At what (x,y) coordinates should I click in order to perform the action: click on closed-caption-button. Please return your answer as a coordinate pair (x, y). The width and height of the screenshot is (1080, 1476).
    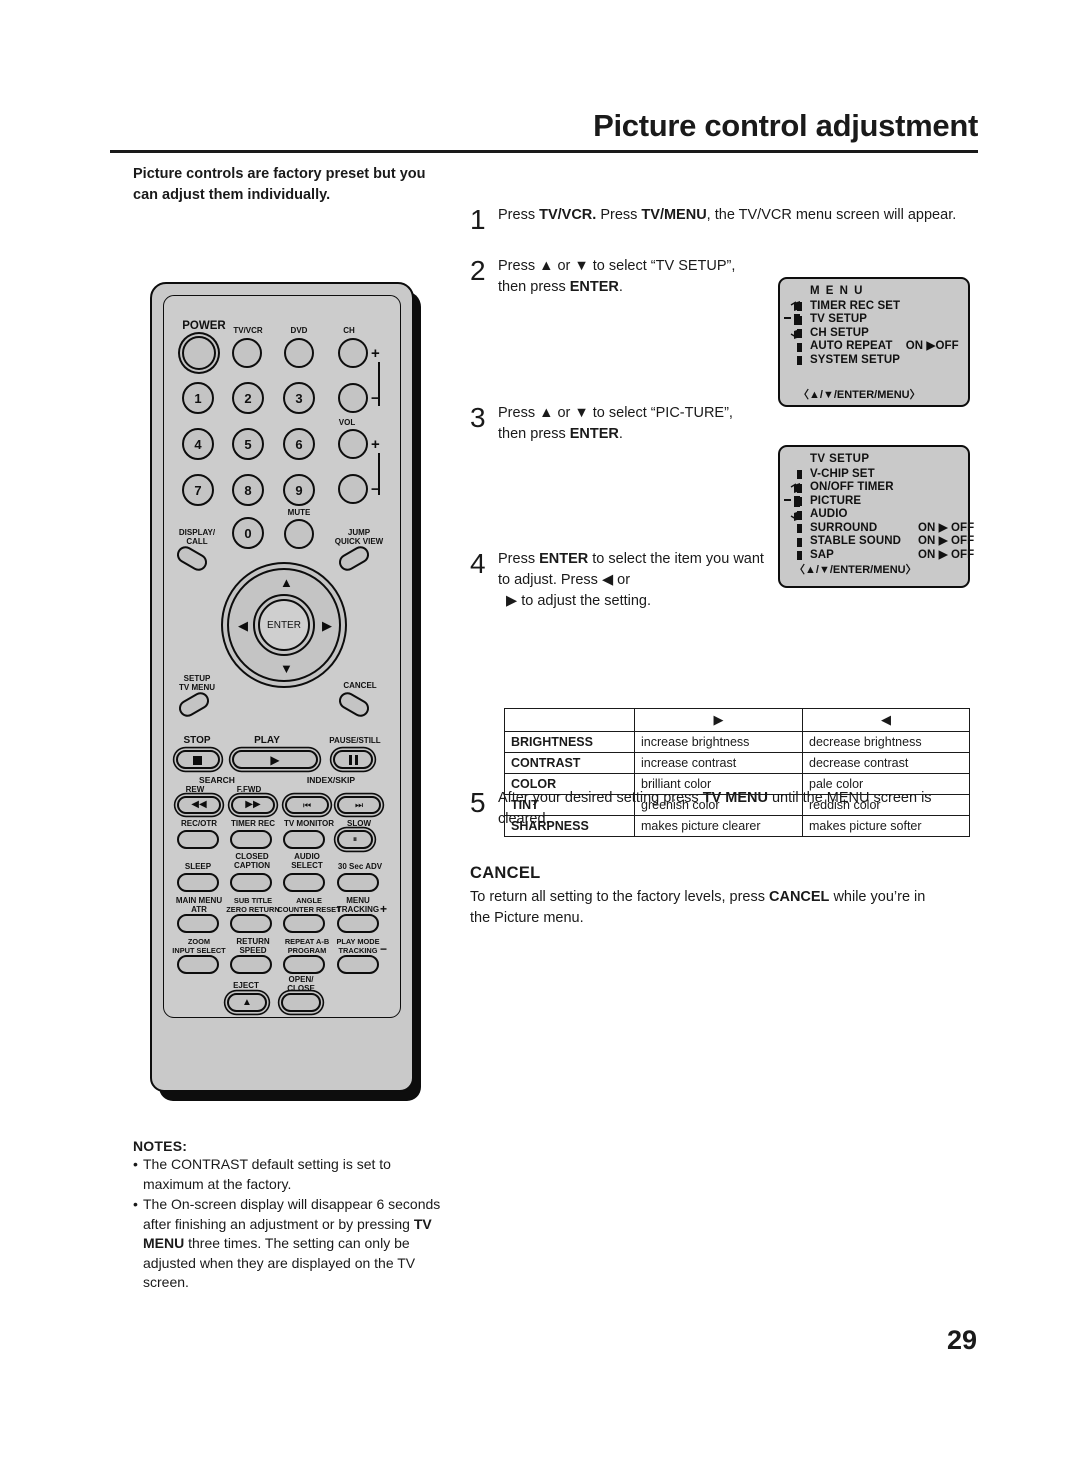
    Looking at the image, I should click on (251, 882).